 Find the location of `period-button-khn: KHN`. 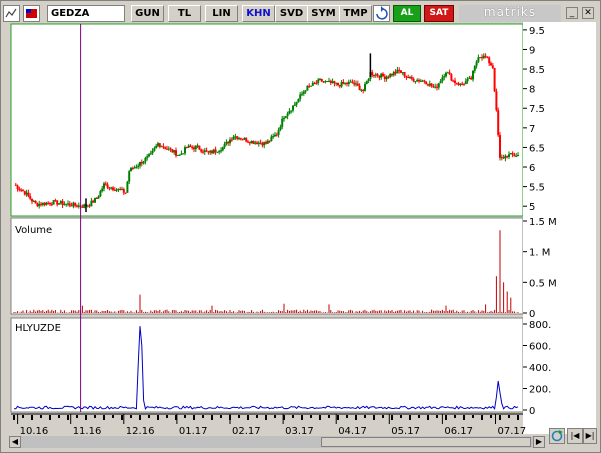

period-button-khn: KHN is located at coordinates (258, 13).